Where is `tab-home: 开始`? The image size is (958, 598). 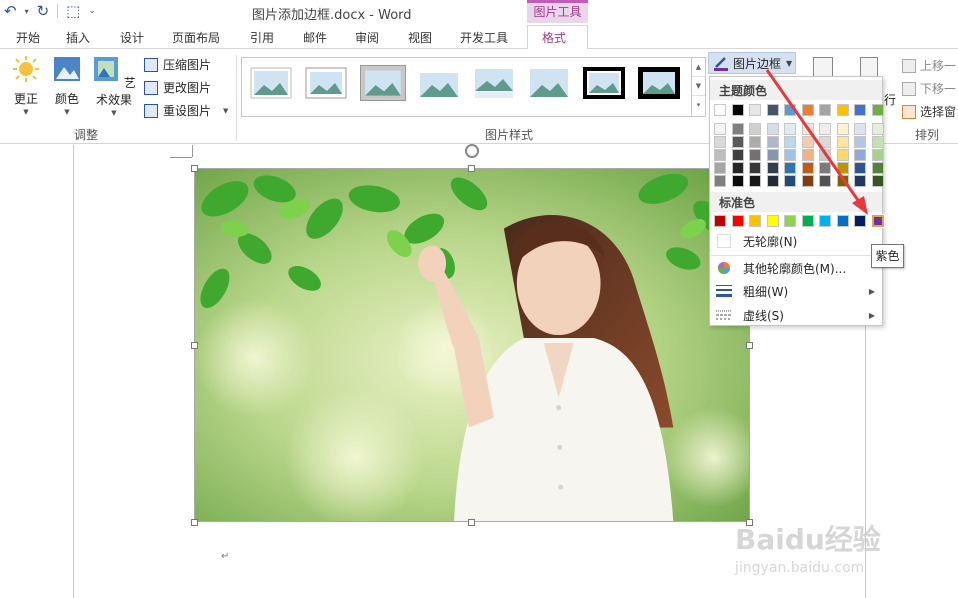
tab-home: 开始 is located at coordinates (28, 37).